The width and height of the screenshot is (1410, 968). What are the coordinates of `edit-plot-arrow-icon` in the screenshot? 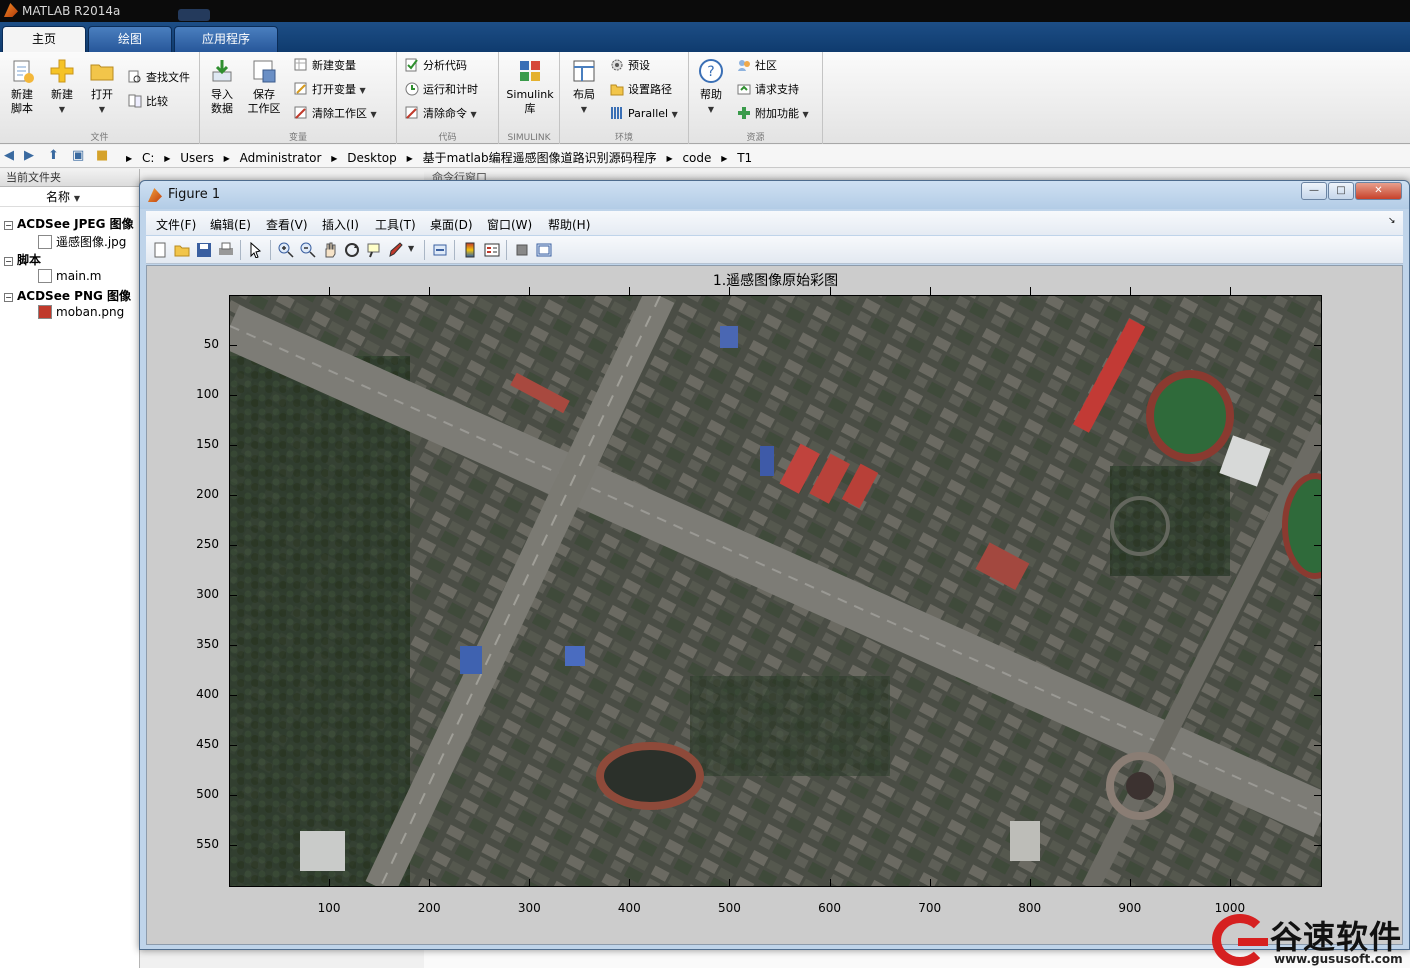 It's located at (256, 250).